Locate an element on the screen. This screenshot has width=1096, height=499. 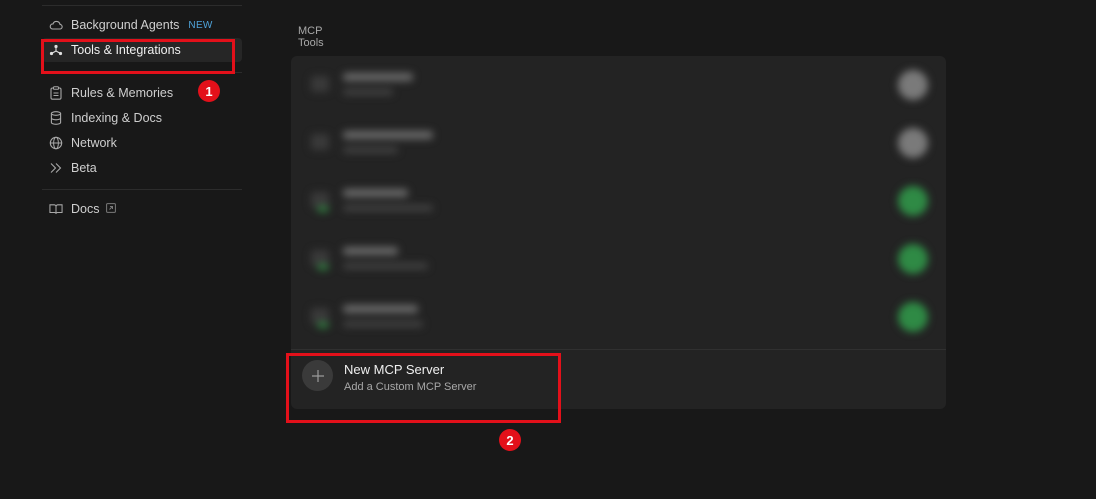
section-title: MCP Tools is located at coordinates (311, 37).